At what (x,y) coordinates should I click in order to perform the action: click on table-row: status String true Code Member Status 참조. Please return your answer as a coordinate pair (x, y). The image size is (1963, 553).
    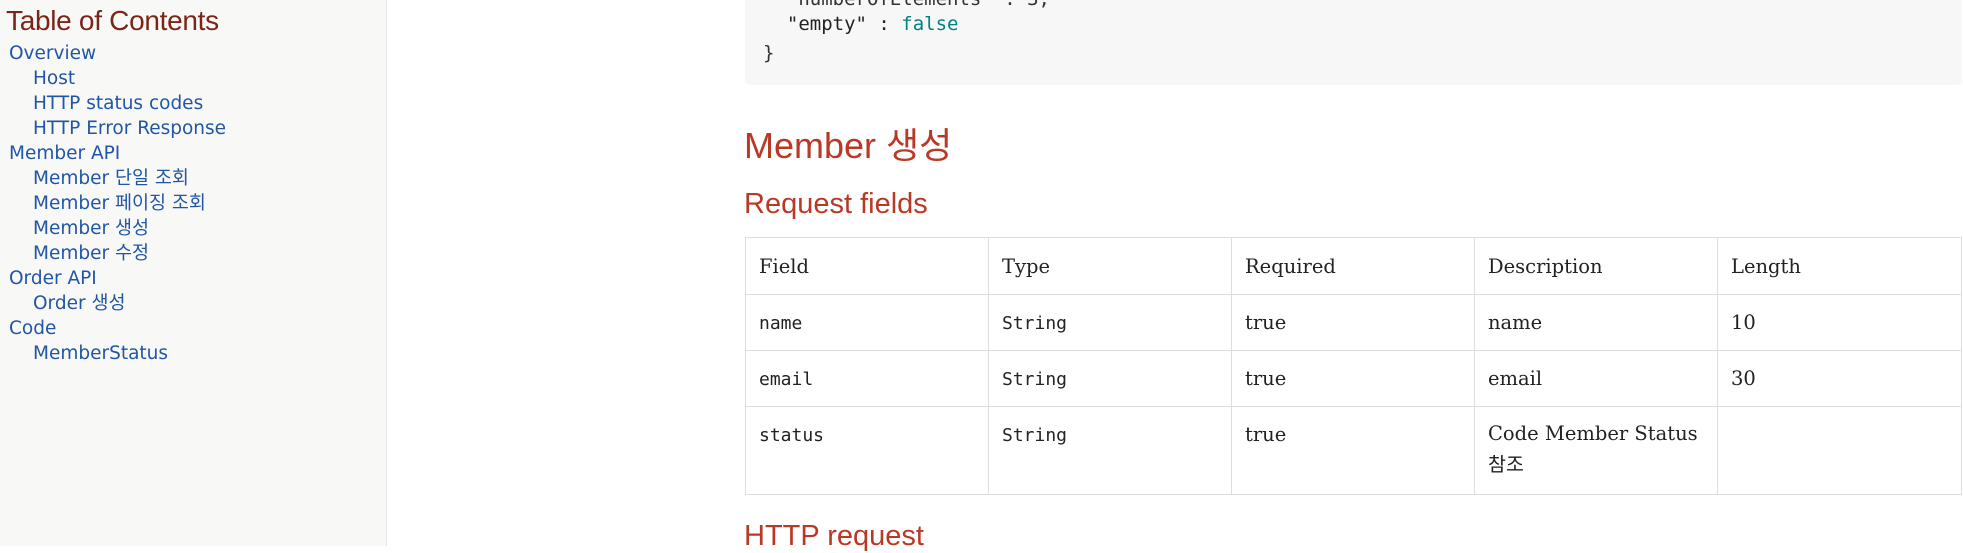
    Looking at the image, I should click on (1353, 450).